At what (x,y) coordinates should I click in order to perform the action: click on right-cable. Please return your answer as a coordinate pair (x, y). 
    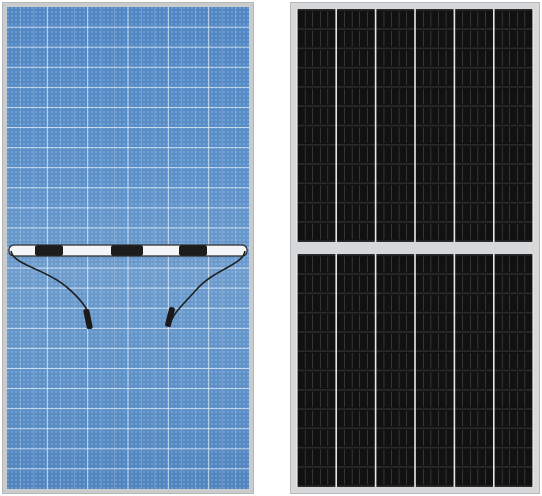
    Looking at the image, I should click on (207, 289).